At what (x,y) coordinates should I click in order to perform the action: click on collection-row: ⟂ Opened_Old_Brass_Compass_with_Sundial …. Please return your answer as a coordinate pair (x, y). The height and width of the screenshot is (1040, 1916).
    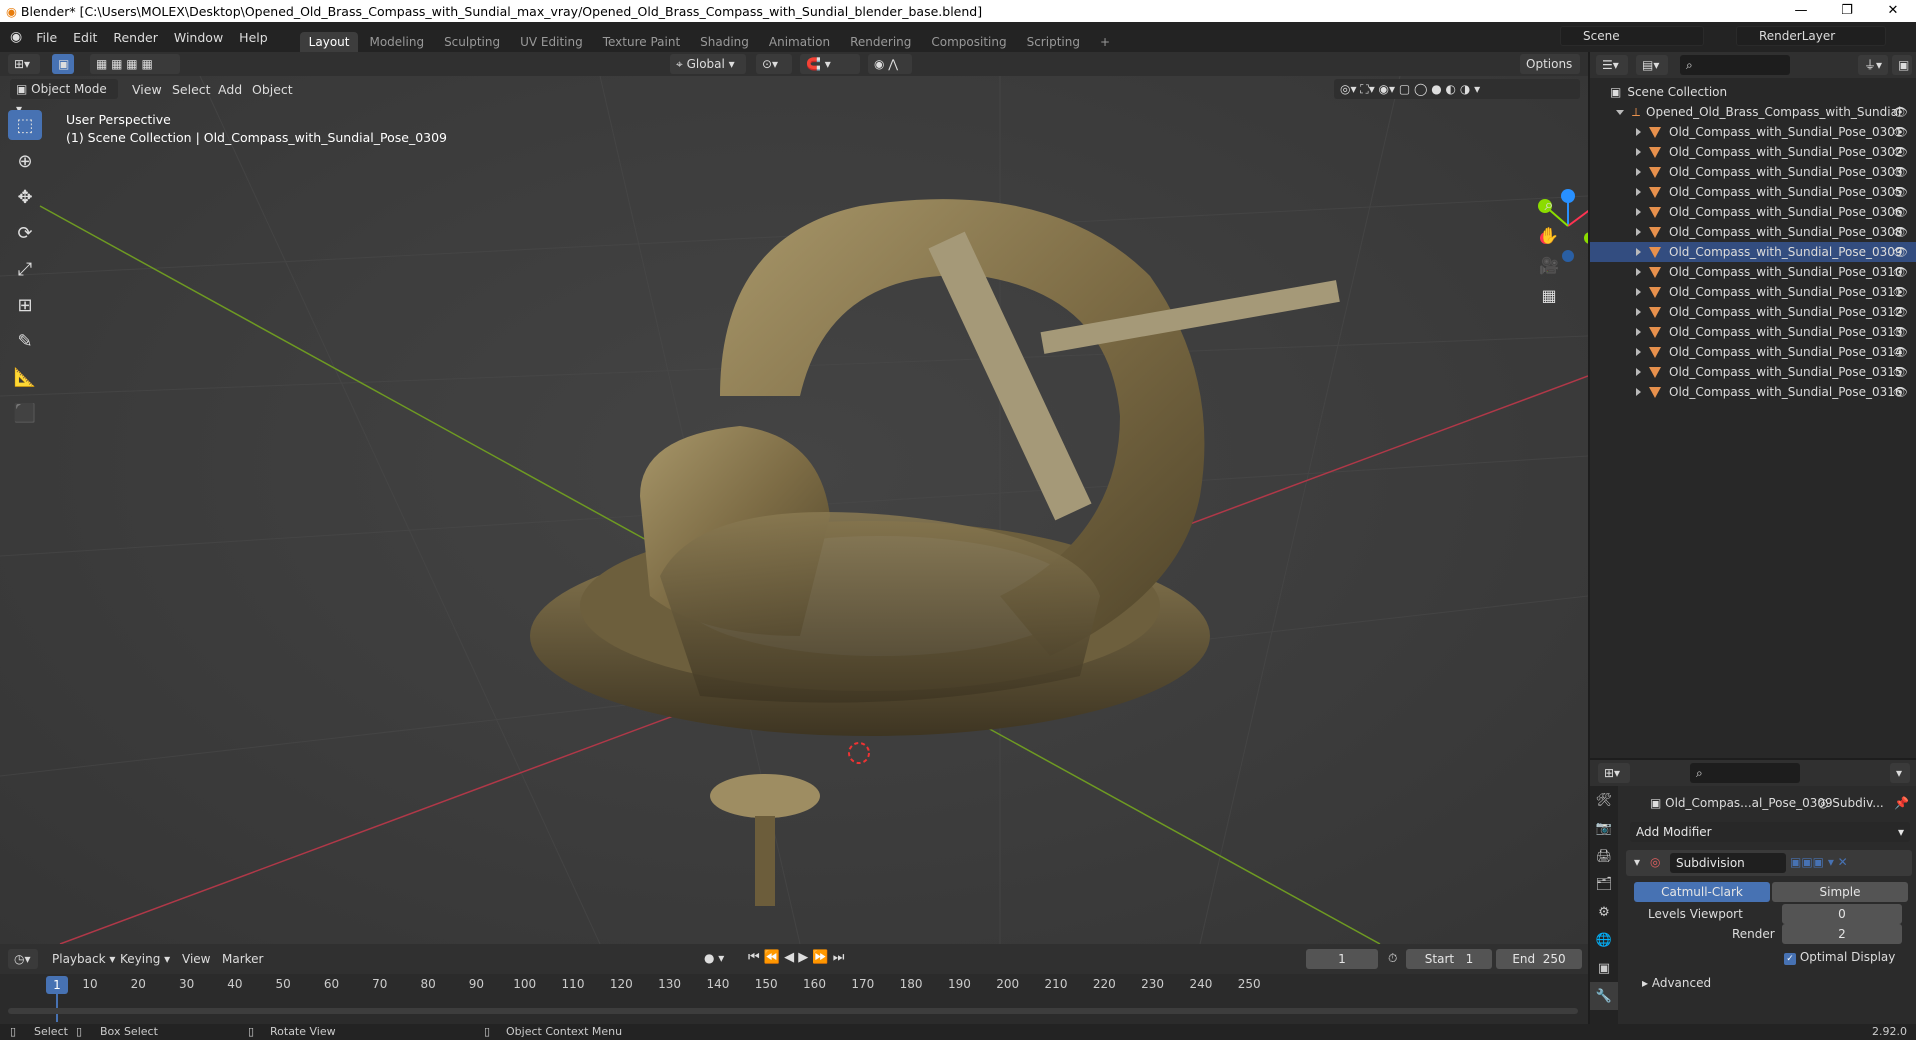
    Looking at the image, I should click on (1753, 112).